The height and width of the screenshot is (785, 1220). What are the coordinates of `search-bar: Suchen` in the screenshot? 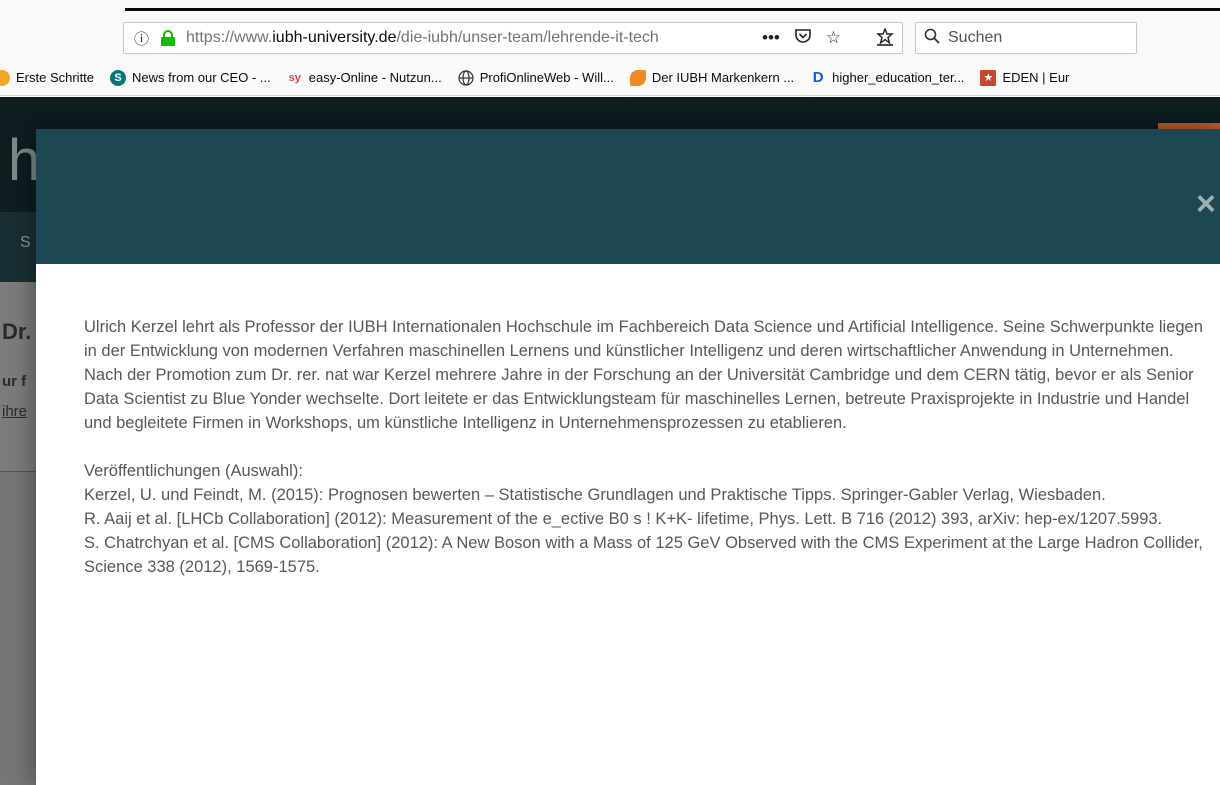 It's located at (1026, 38).